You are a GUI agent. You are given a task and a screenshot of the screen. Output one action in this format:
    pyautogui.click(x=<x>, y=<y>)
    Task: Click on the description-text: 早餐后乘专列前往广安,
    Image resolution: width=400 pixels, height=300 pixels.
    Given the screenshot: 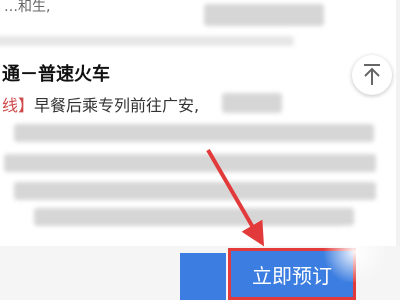 What is the action you would take?
    pyautogui.click(x=117, y=105)
    